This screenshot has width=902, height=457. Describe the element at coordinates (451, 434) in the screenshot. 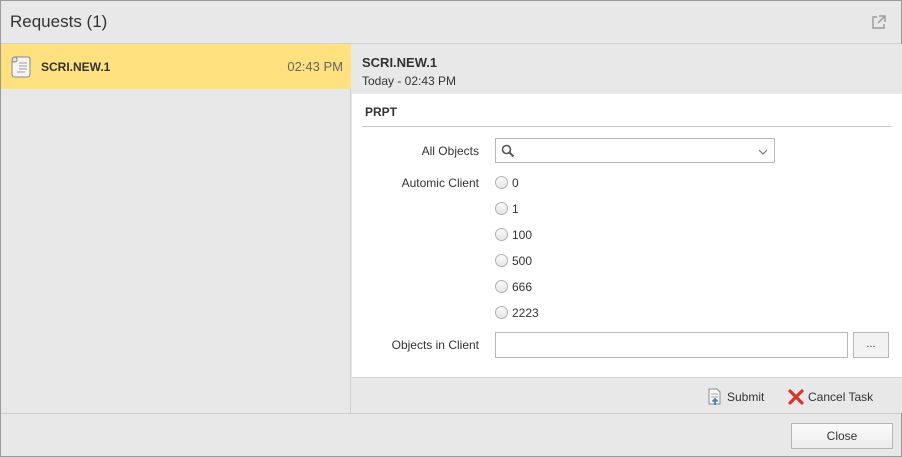

I see `dialog-footer: Close` at that location.